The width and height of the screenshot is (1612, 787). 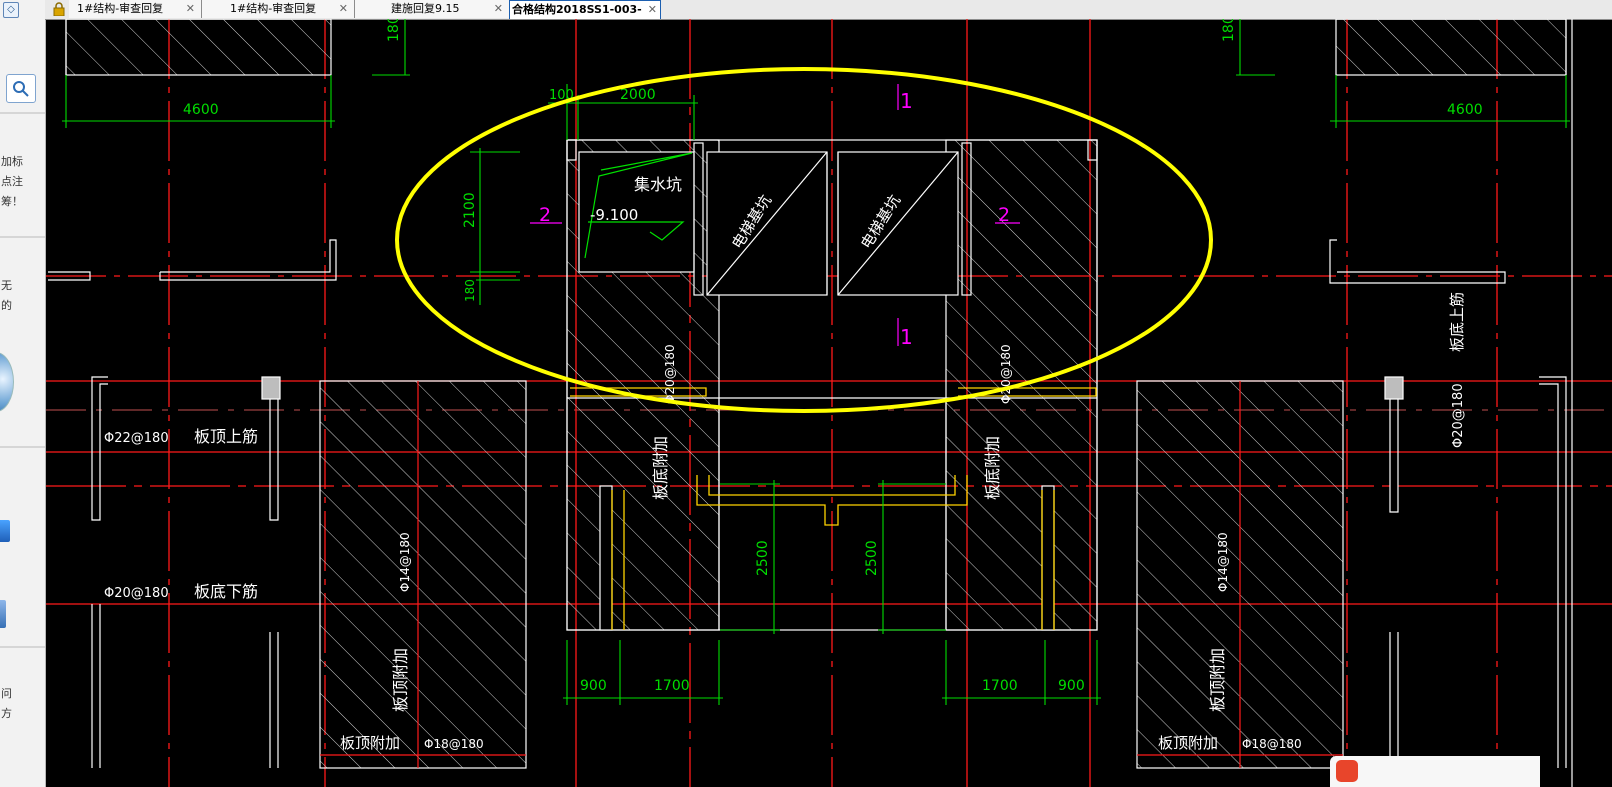 I want to click on search-button, so click(x=21, y=88).